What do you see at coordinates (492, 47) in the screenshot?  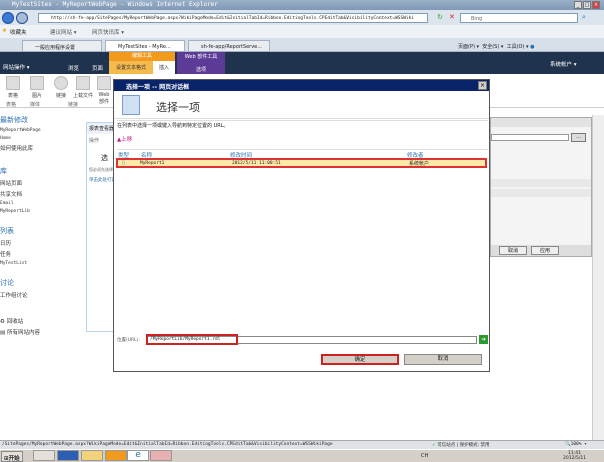 I see `safety-menu: 安全(S) ▾` at bounding box center [492, 47].